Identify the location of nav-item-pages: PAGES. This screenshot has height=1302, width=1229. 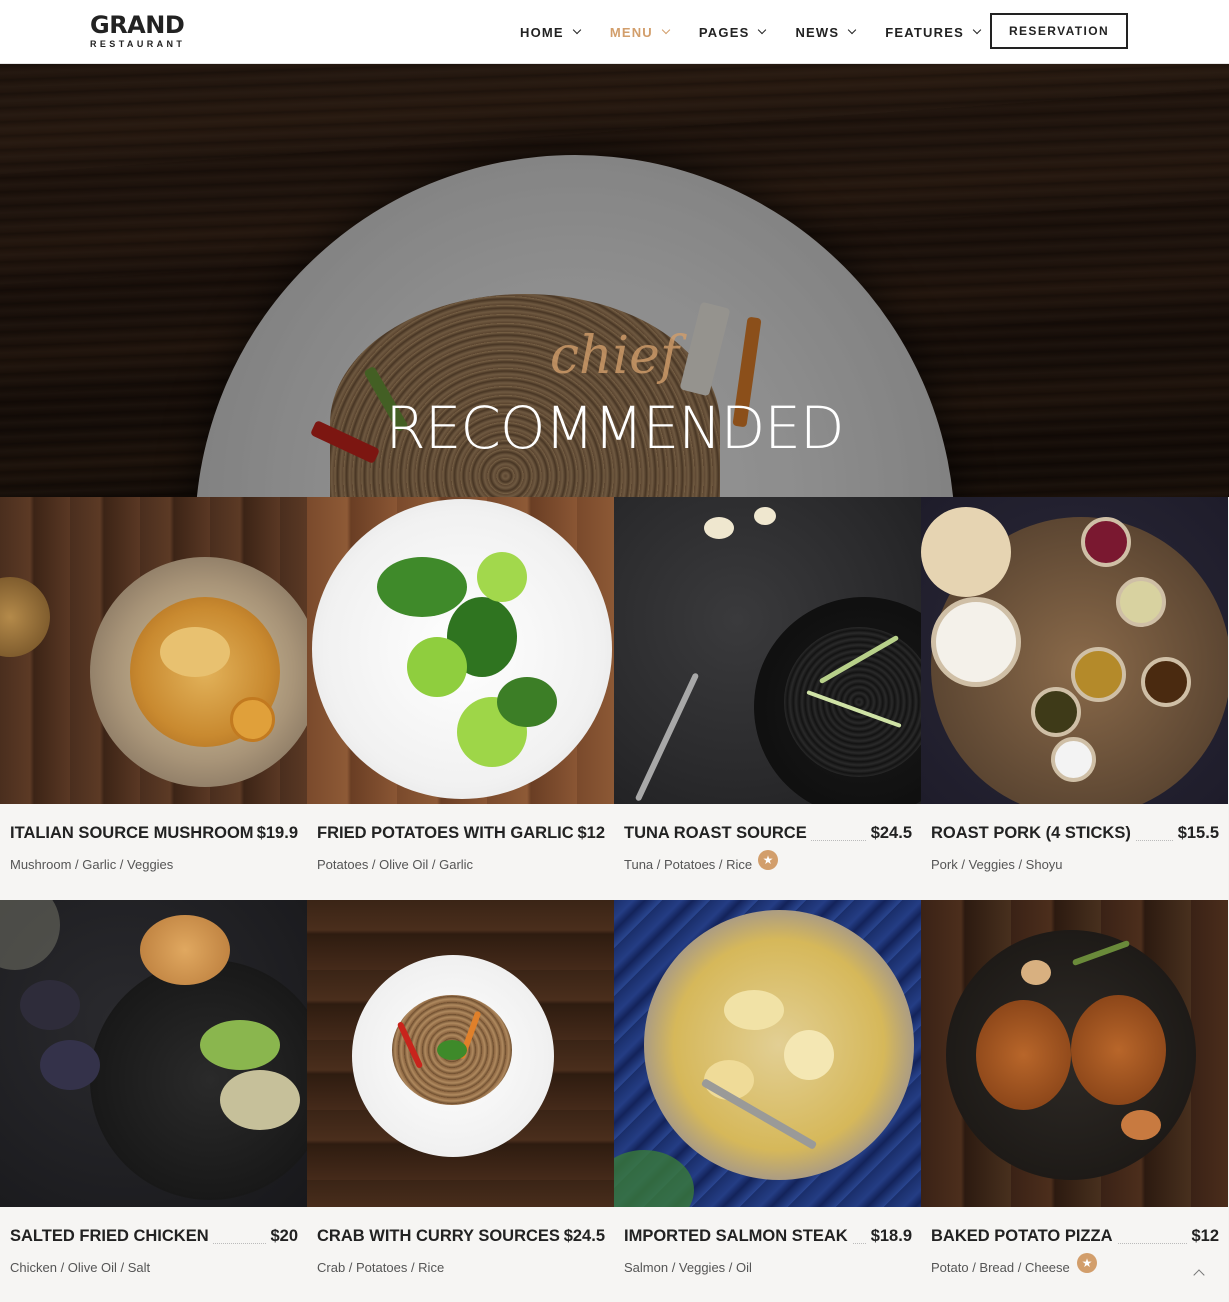
(732, 32).